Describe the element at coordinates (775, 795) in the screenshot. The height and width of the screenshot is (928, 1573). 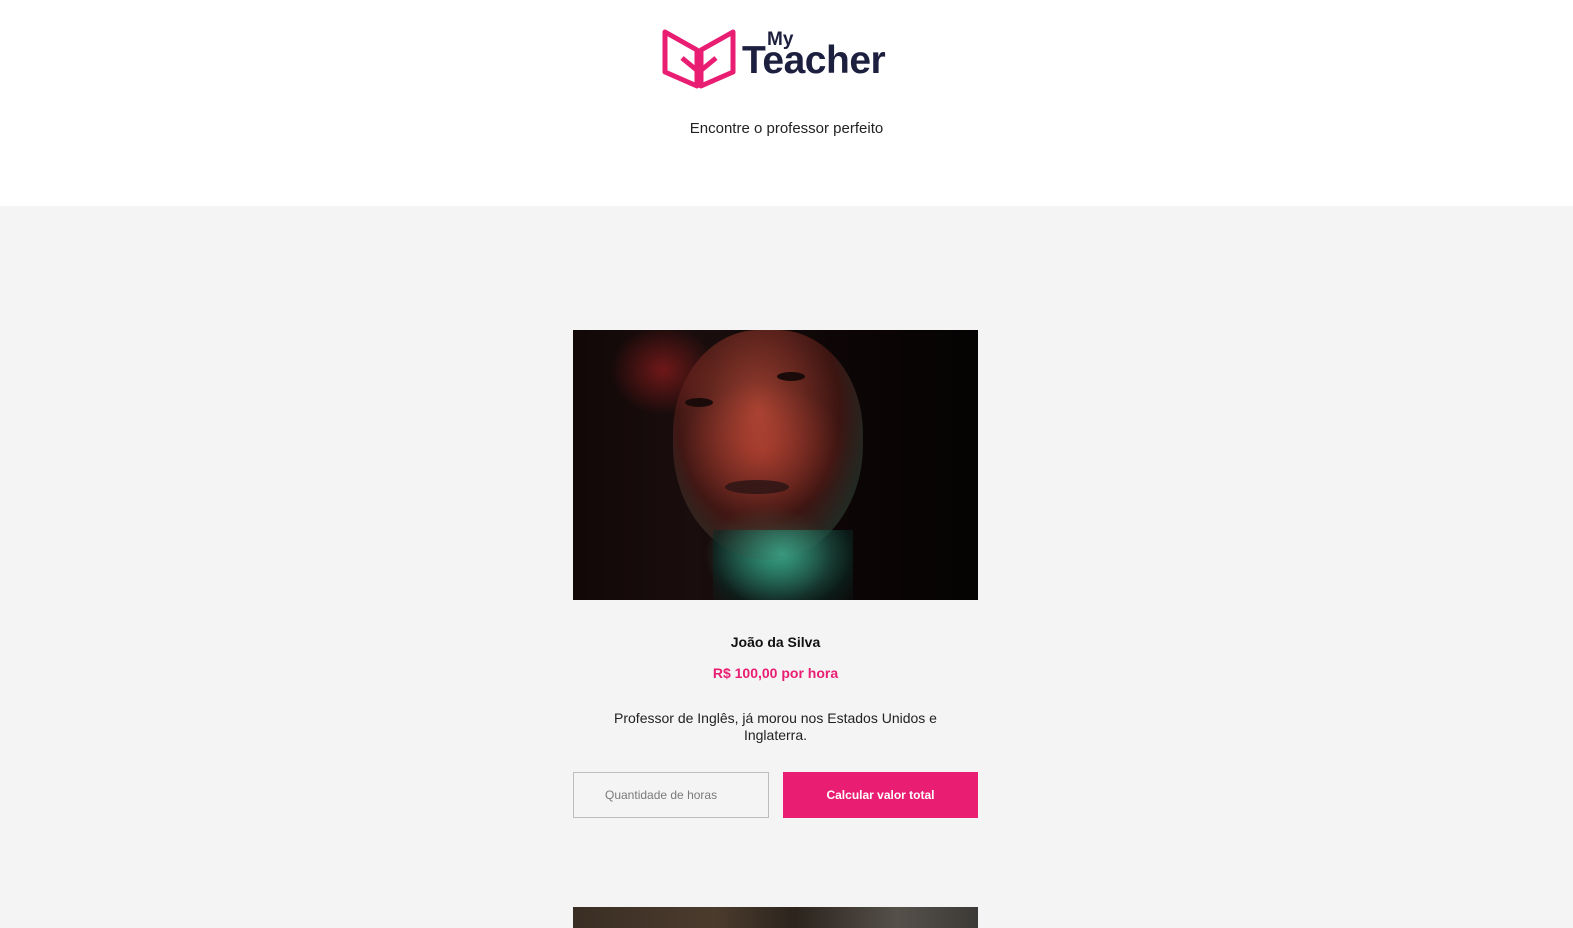
I see `price-calculator: Calcular valor total` at that location.